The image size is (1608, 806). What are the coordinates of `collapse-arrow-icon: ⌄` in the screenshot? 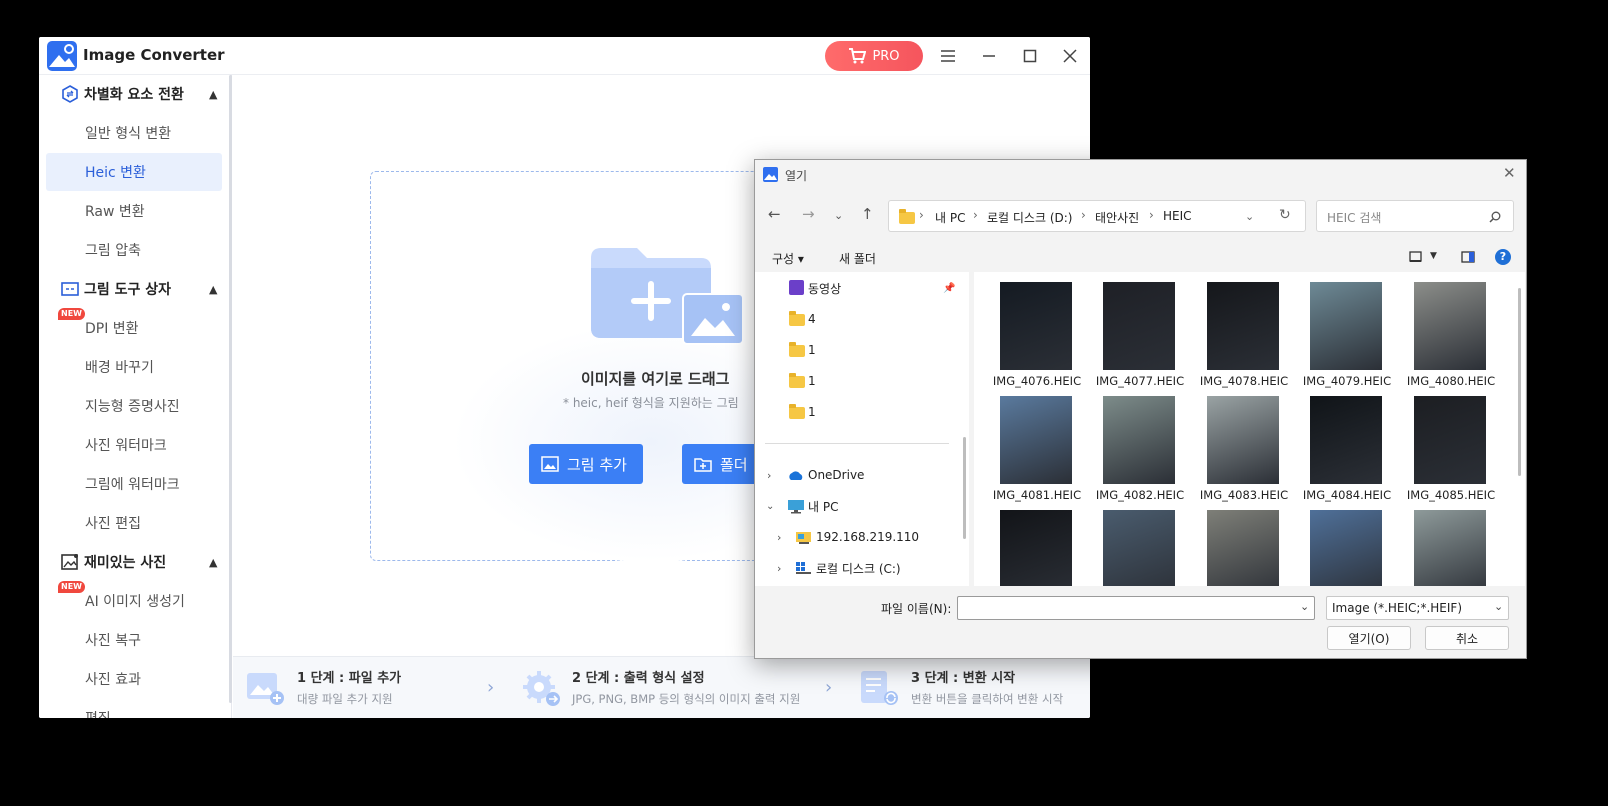 It's located at (770, 506).